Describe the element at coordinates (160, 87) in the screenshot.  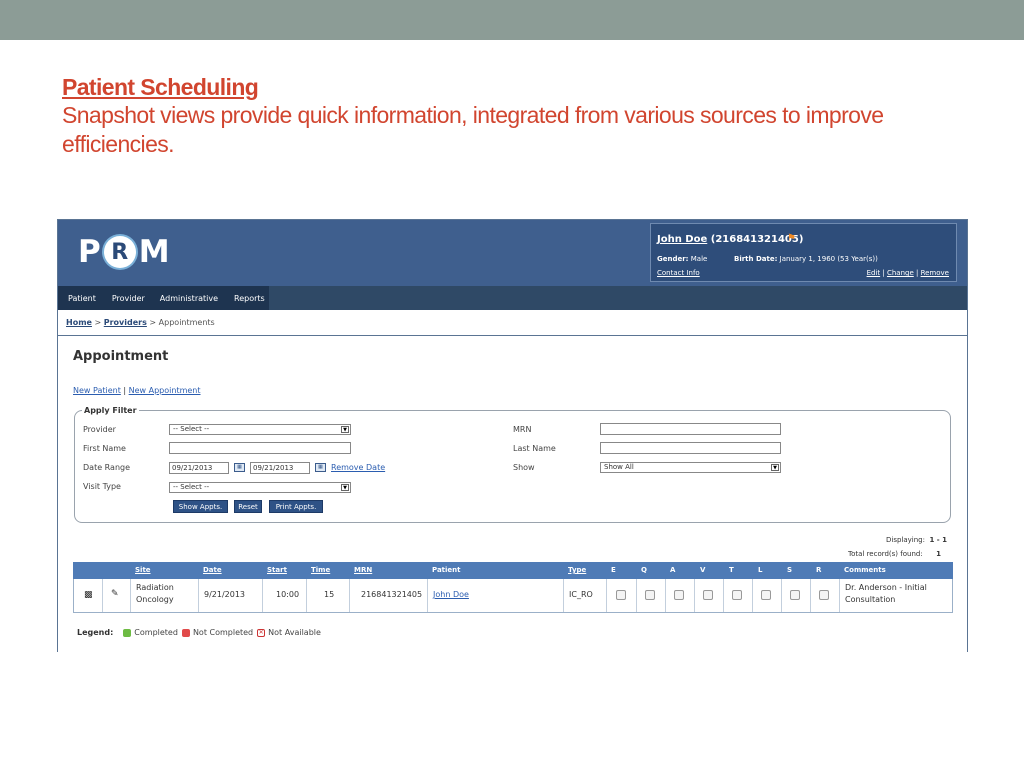
I see `slide-heading: Patient Scheduling` at that location.